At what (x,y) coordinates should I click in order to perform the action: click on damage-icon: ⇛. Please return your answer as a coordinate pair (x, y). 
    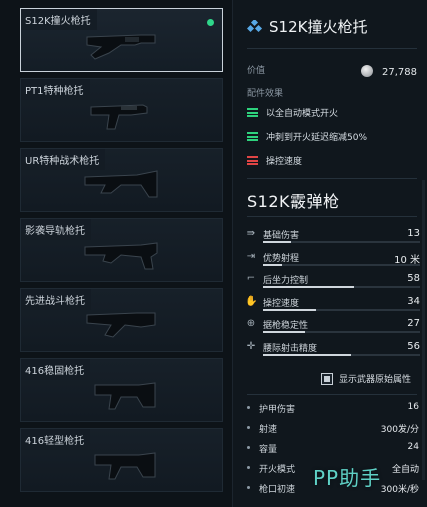
    Looking at the image, I should click on (251, 233).